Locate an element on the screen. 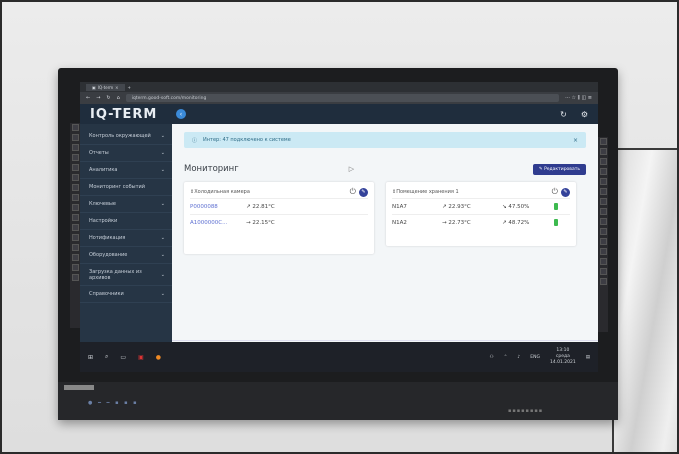  sidebar-item-label: Контроль окружающей is located at coordinates (120, 136).